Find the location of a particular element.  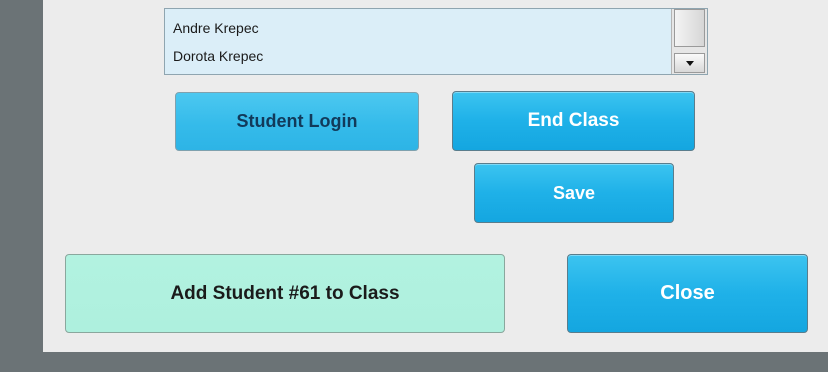

close-button: Close is located at coordinates (687, 293).